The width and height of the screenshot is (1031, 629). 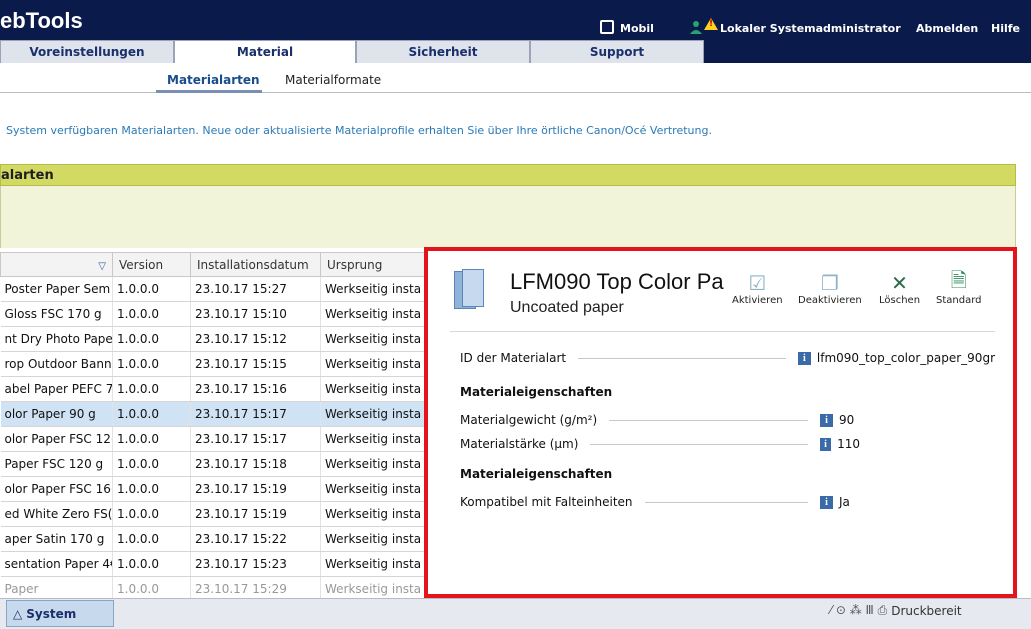 What do you see at coordinates (519, 444) in the screenshot?
I see `property-label: Materialstärke (µm)` at bounding box center [519, 444].